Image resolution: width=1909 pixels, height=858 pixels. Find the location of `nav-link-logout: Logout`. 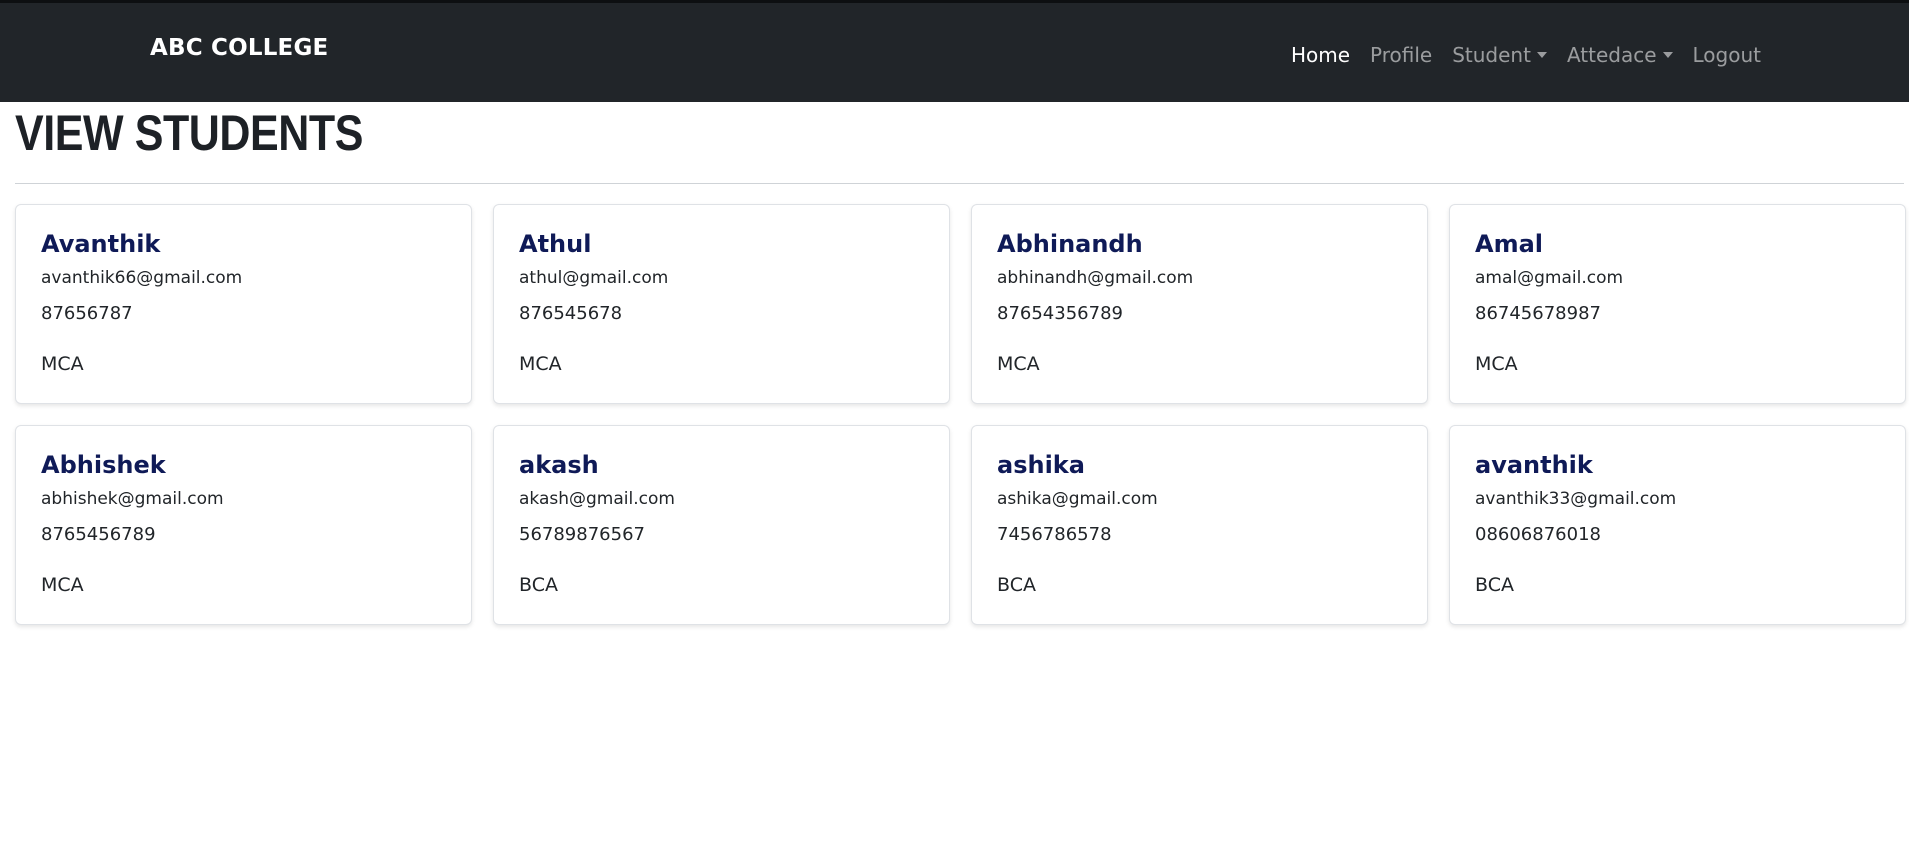

nav-link-logout: Logout is located at coordinates (1727, 55).